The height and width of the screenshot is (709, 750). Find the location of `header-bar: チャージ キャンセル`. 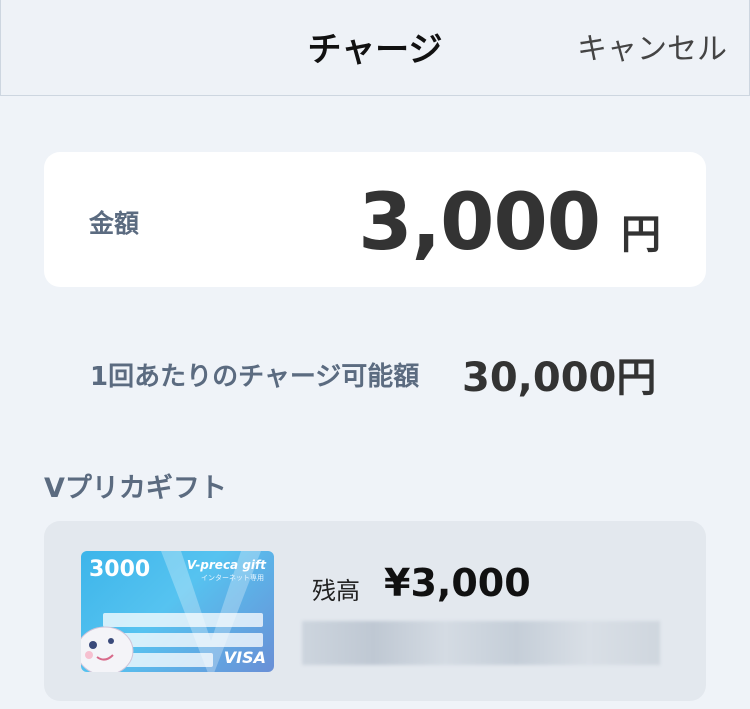

header-bar: チャージ キャンセル is located at coordinates (375, 48).